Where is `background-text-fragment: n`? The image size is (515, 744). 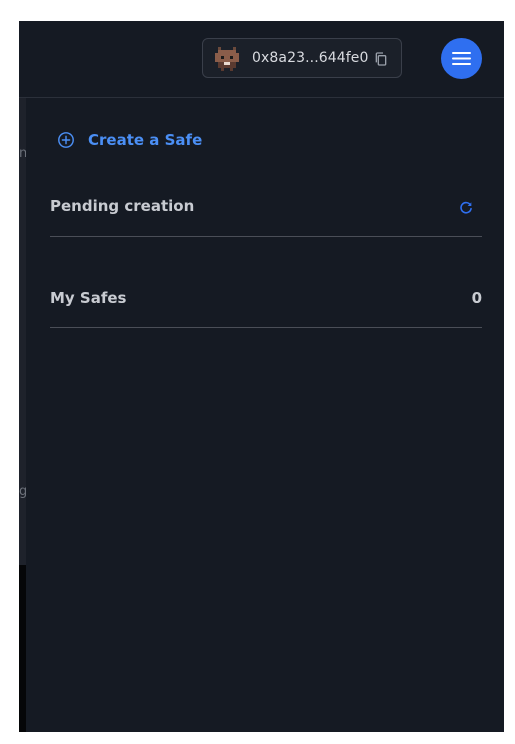
background-text-fragment: n is located at coordinates (22, 153).